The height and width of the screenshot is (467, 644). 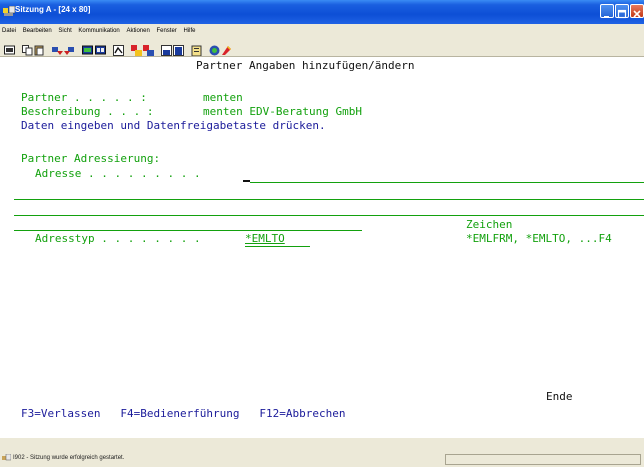 What do you see at coordinates (226, 48) in the screenshot?
I see `color-icon` at bounding box center [226, 48].